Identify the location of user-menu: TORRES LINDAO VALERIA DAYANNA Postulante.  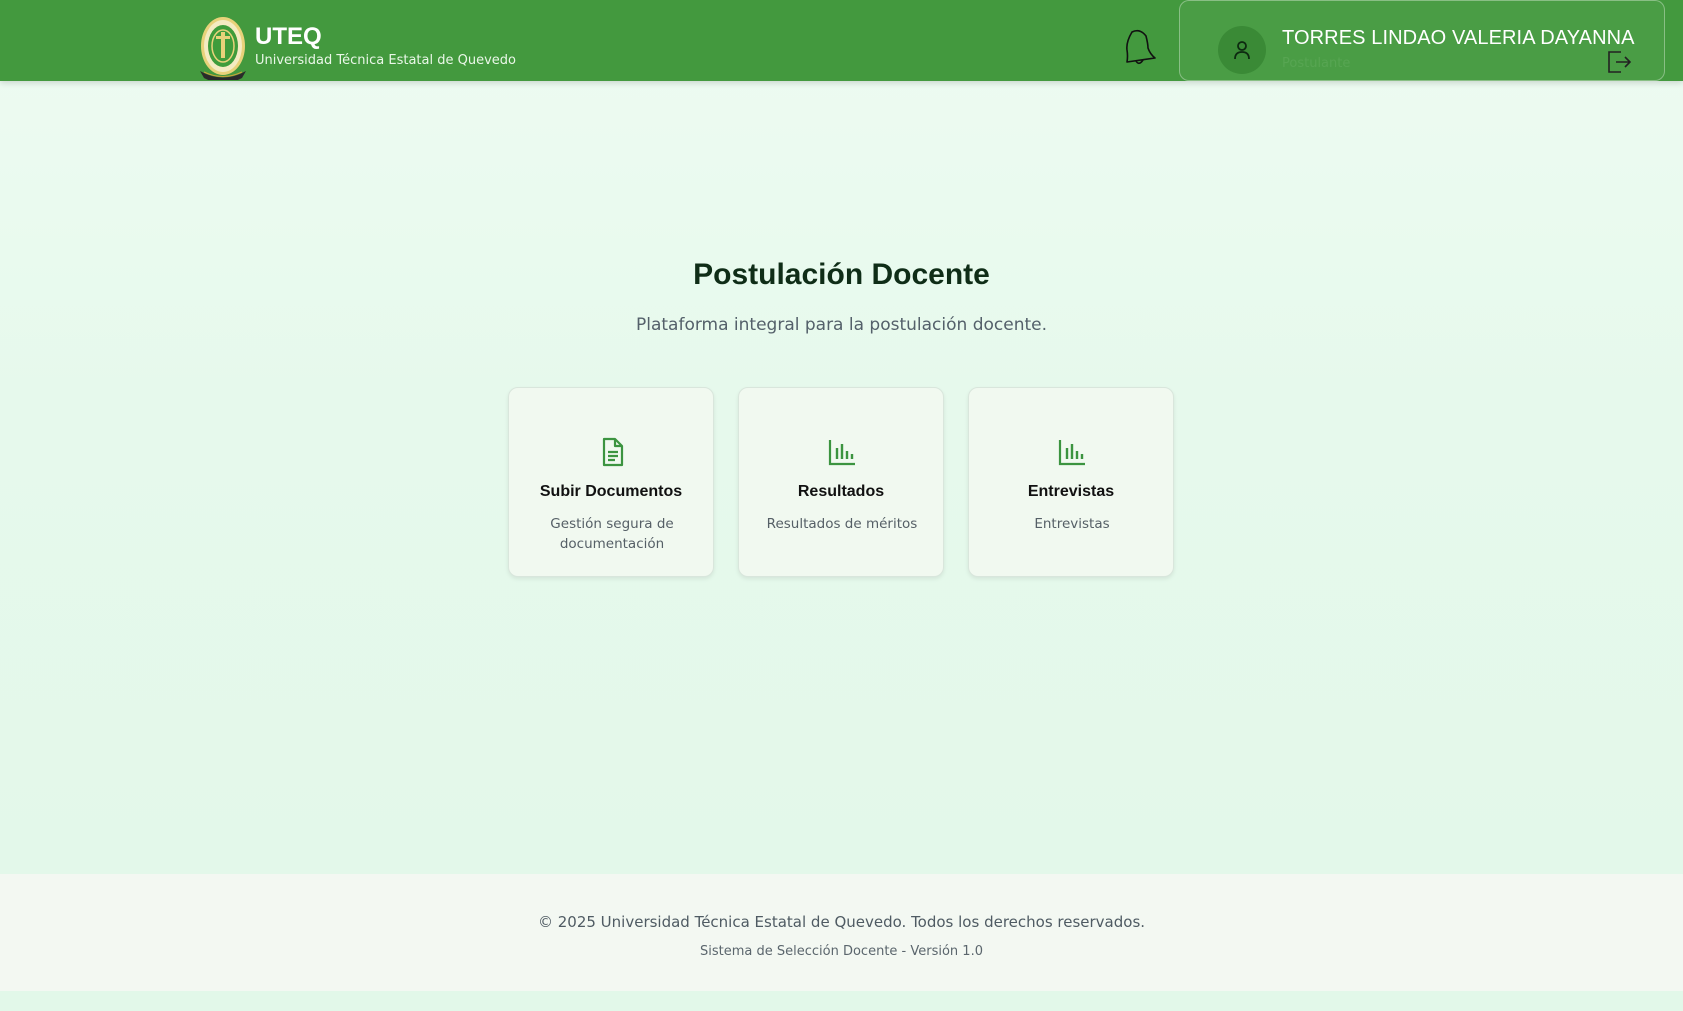
(1422, 40).